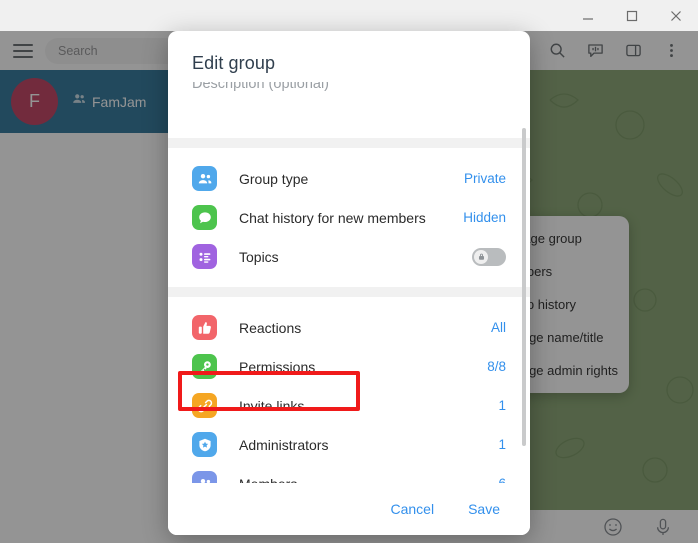 The width and height of the screenshot is (698, 543). What do you see at coordinates (204, 405) in the screenshot?
I see `invite-link-icon` at bounding box center [204, 405].